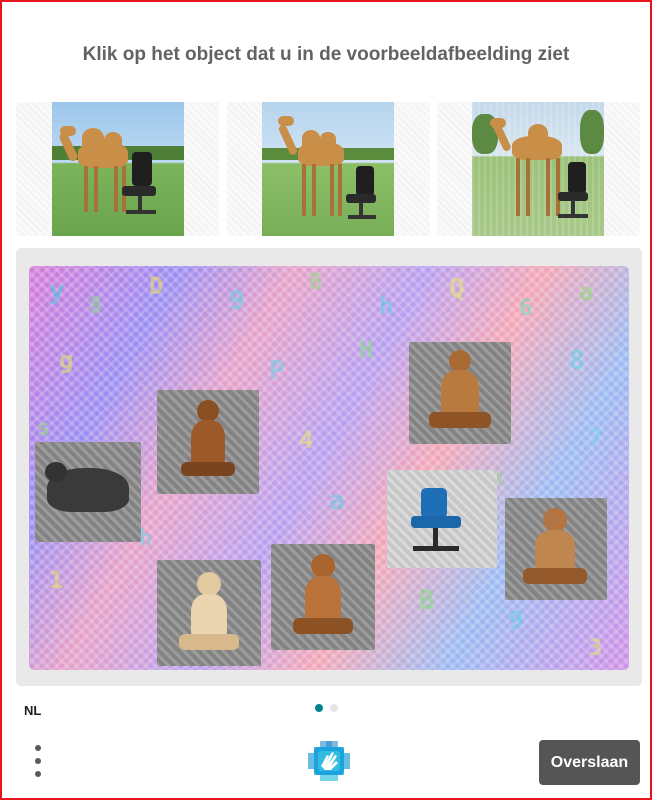 The width and height of the screenshot is (652, 800). What do you see at coordinates (319, 708) in the screenshot?
I see `page-dot-active` at bounding box center [319, 708].